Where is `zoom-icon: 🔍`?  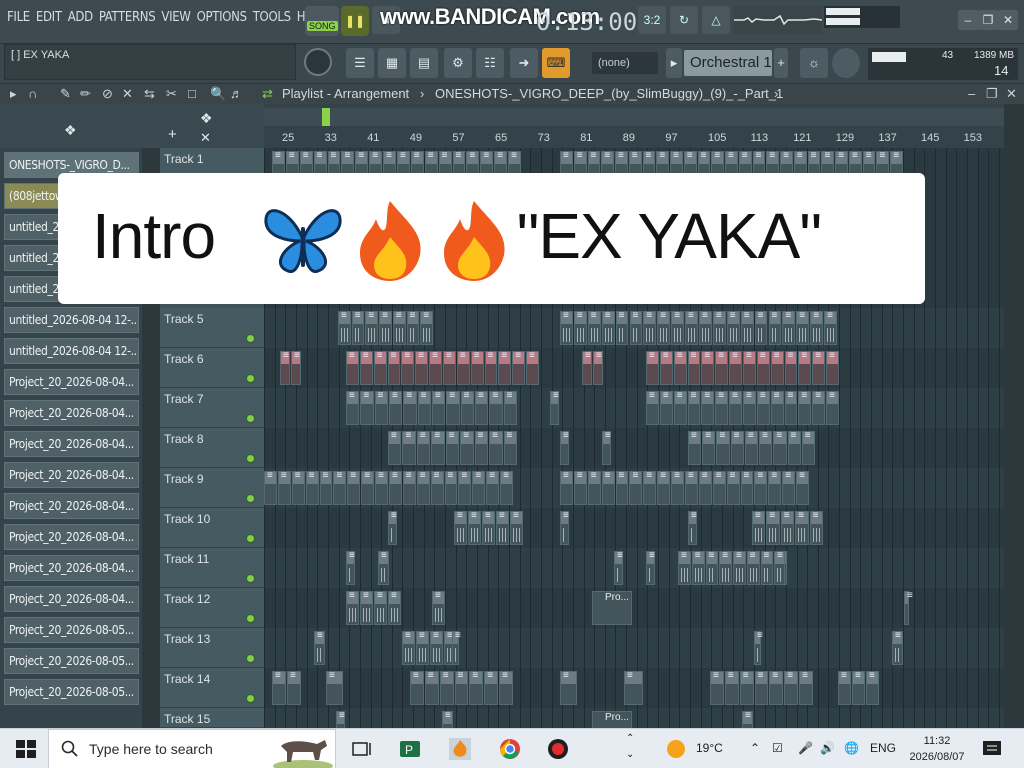
zoom-icon: 🔍 is located at coordinates (218, 94).